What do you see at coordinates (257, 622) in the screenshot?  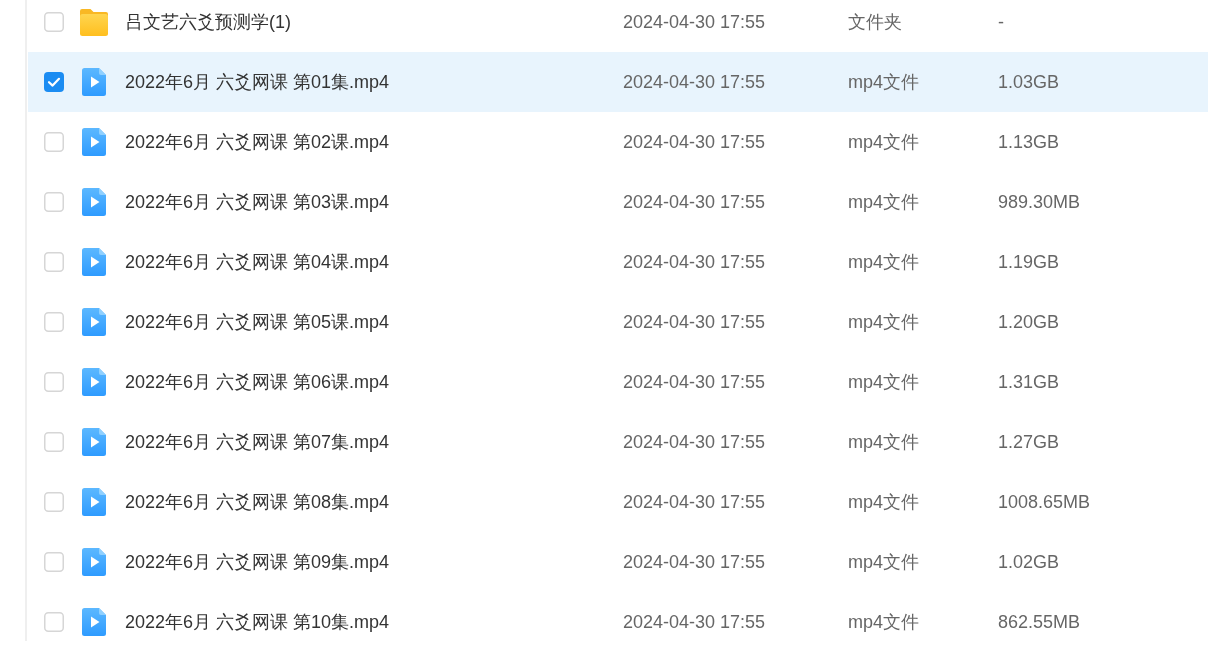 I see `file-name: 2022年6月 六爻网课 第10集.mp4` at bounding box center [257, 622].